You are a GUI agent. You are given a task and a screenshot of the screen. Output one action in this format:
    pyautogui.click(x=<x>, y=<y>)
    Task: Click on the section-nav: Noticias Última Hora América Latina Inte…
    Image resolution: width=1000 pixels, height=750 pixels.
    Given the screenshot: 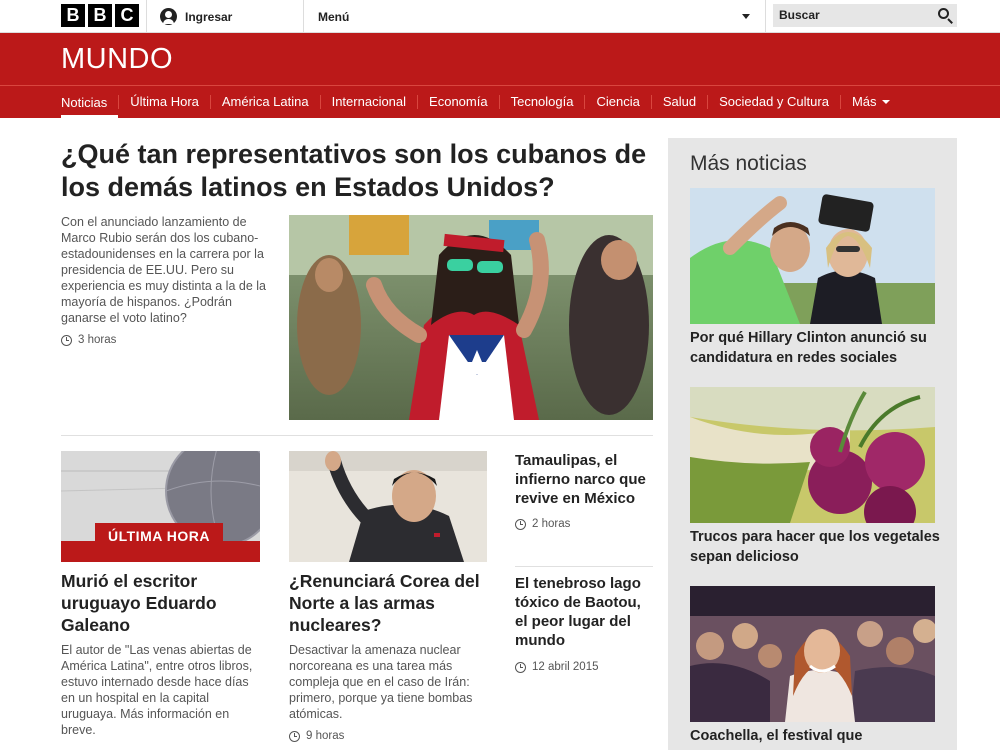 What is the action you would take?
    pyautogui.click(x=500, y=101)
    